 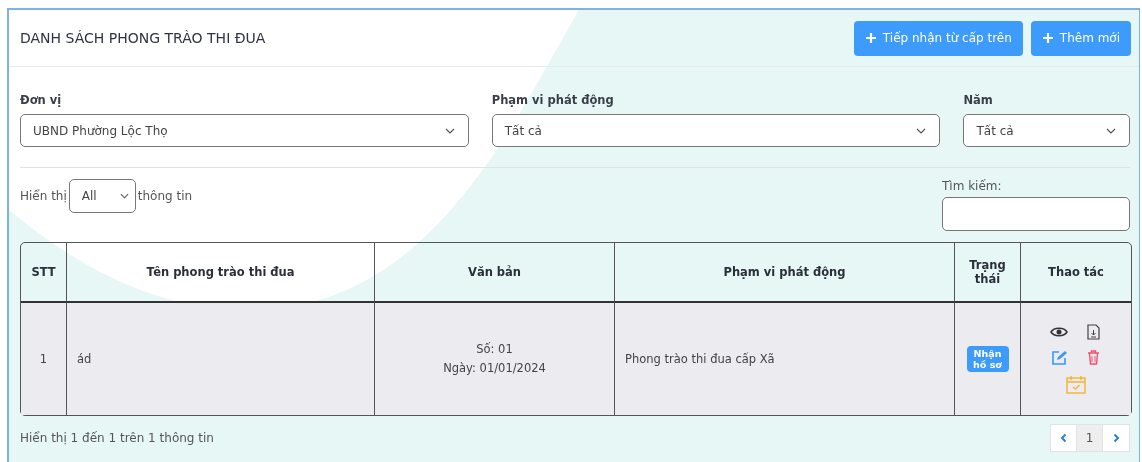 What do you see at coordinates (44, 359) in the screenshot?
I see `table-cell: 1` at bounding box center [44, 359].